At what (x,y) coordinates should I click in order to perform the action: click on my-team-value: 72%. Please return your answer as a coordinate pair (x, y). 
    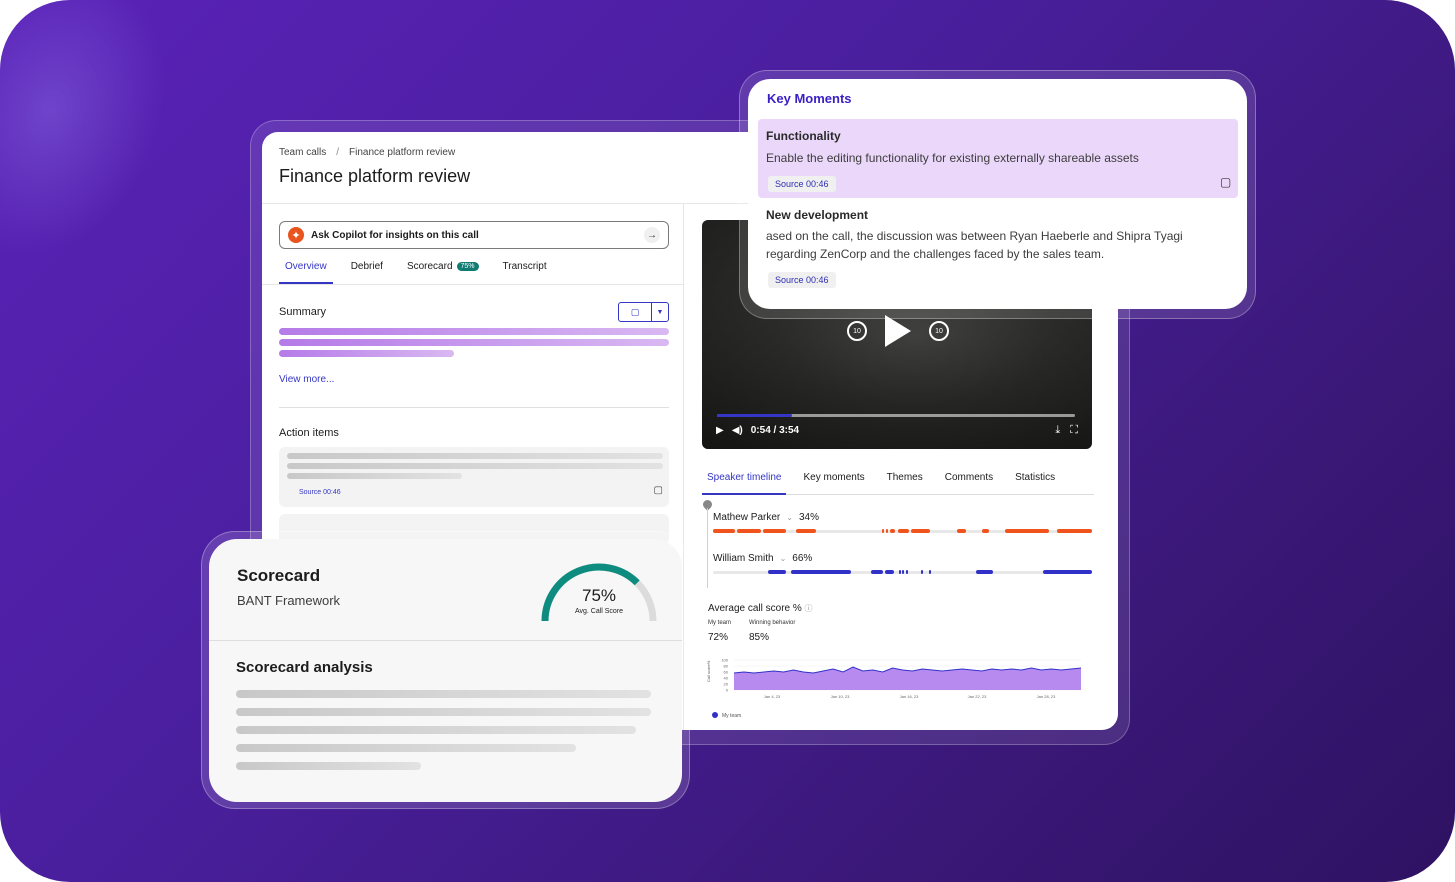
    Looking at the image, I should click on (718, 637).